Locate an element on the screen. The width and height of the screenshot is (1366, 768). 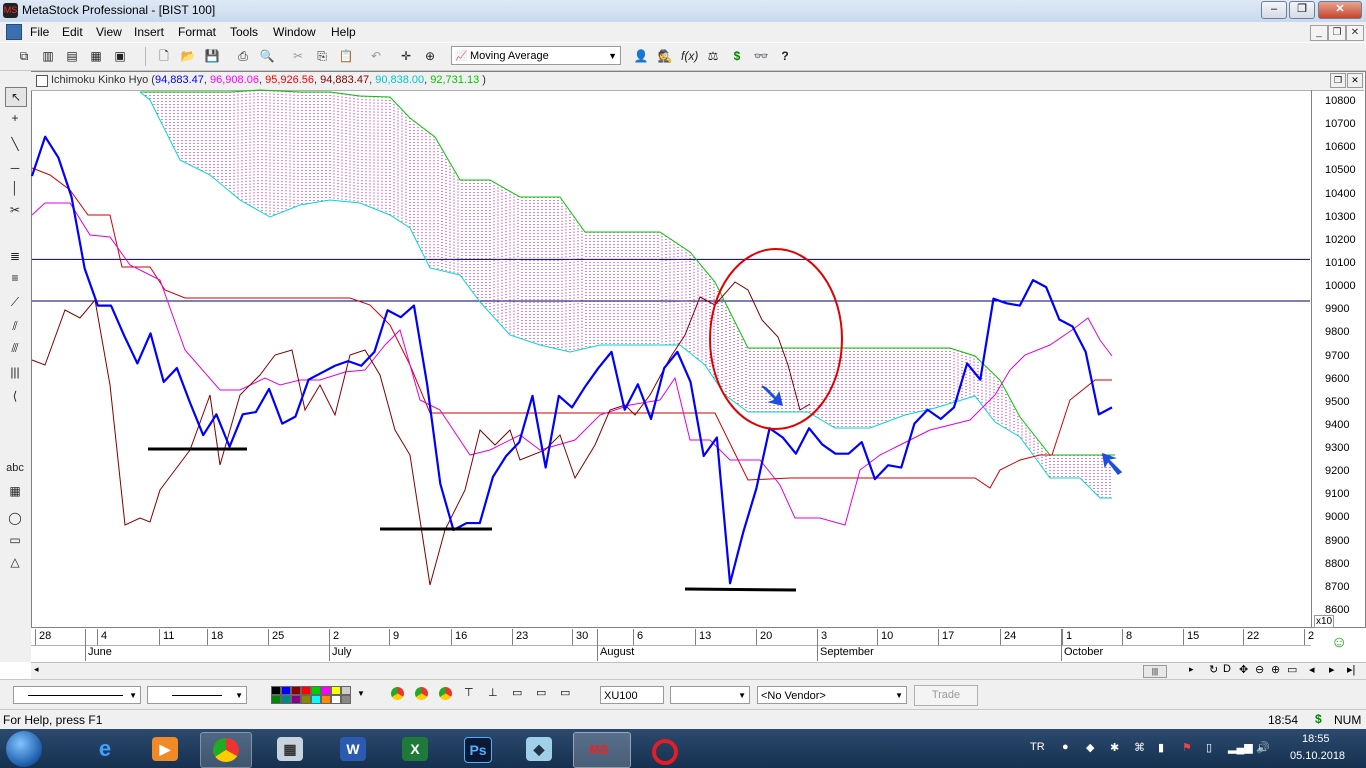
scroll-left-icon: ◂ is located at coordinates (36, 669).